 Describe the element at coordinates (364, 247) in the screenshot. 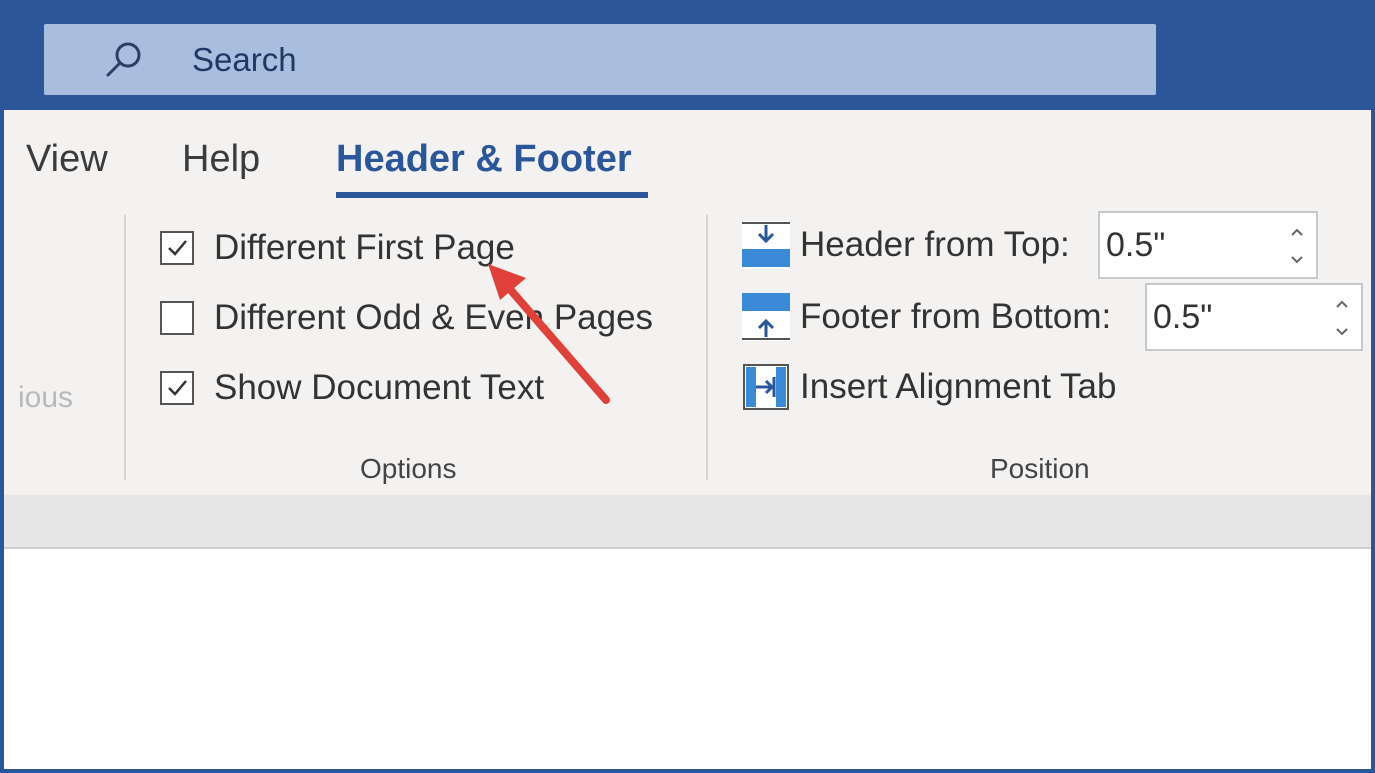

I see `option-label: Different First Page` at that location.